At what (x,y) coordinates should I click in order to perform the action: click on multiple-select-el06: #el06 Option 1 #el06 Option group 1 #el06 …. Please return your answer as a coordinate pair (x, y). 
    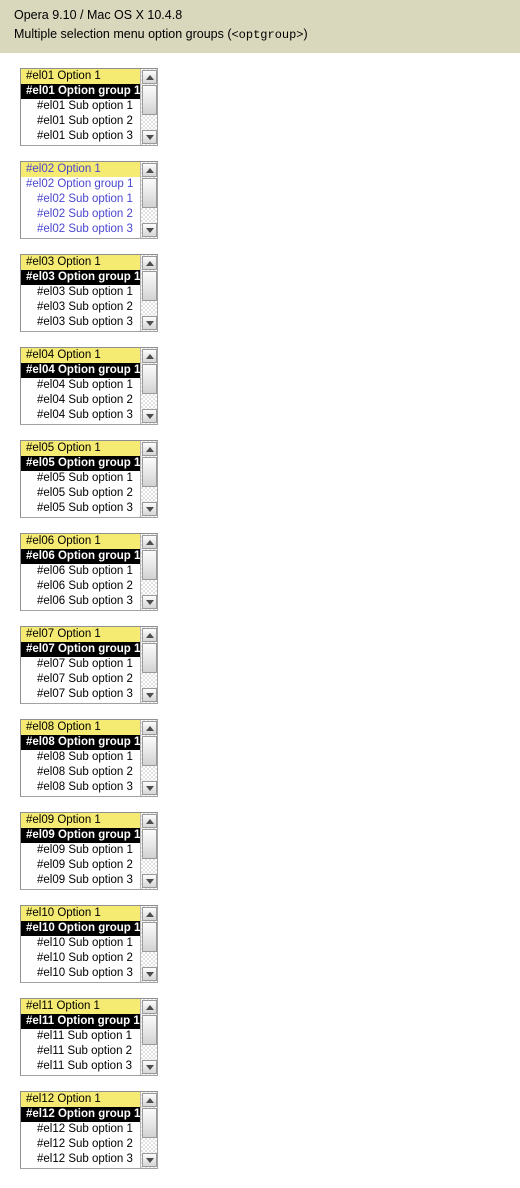
    Looking at the image, I should click on (89, 572).